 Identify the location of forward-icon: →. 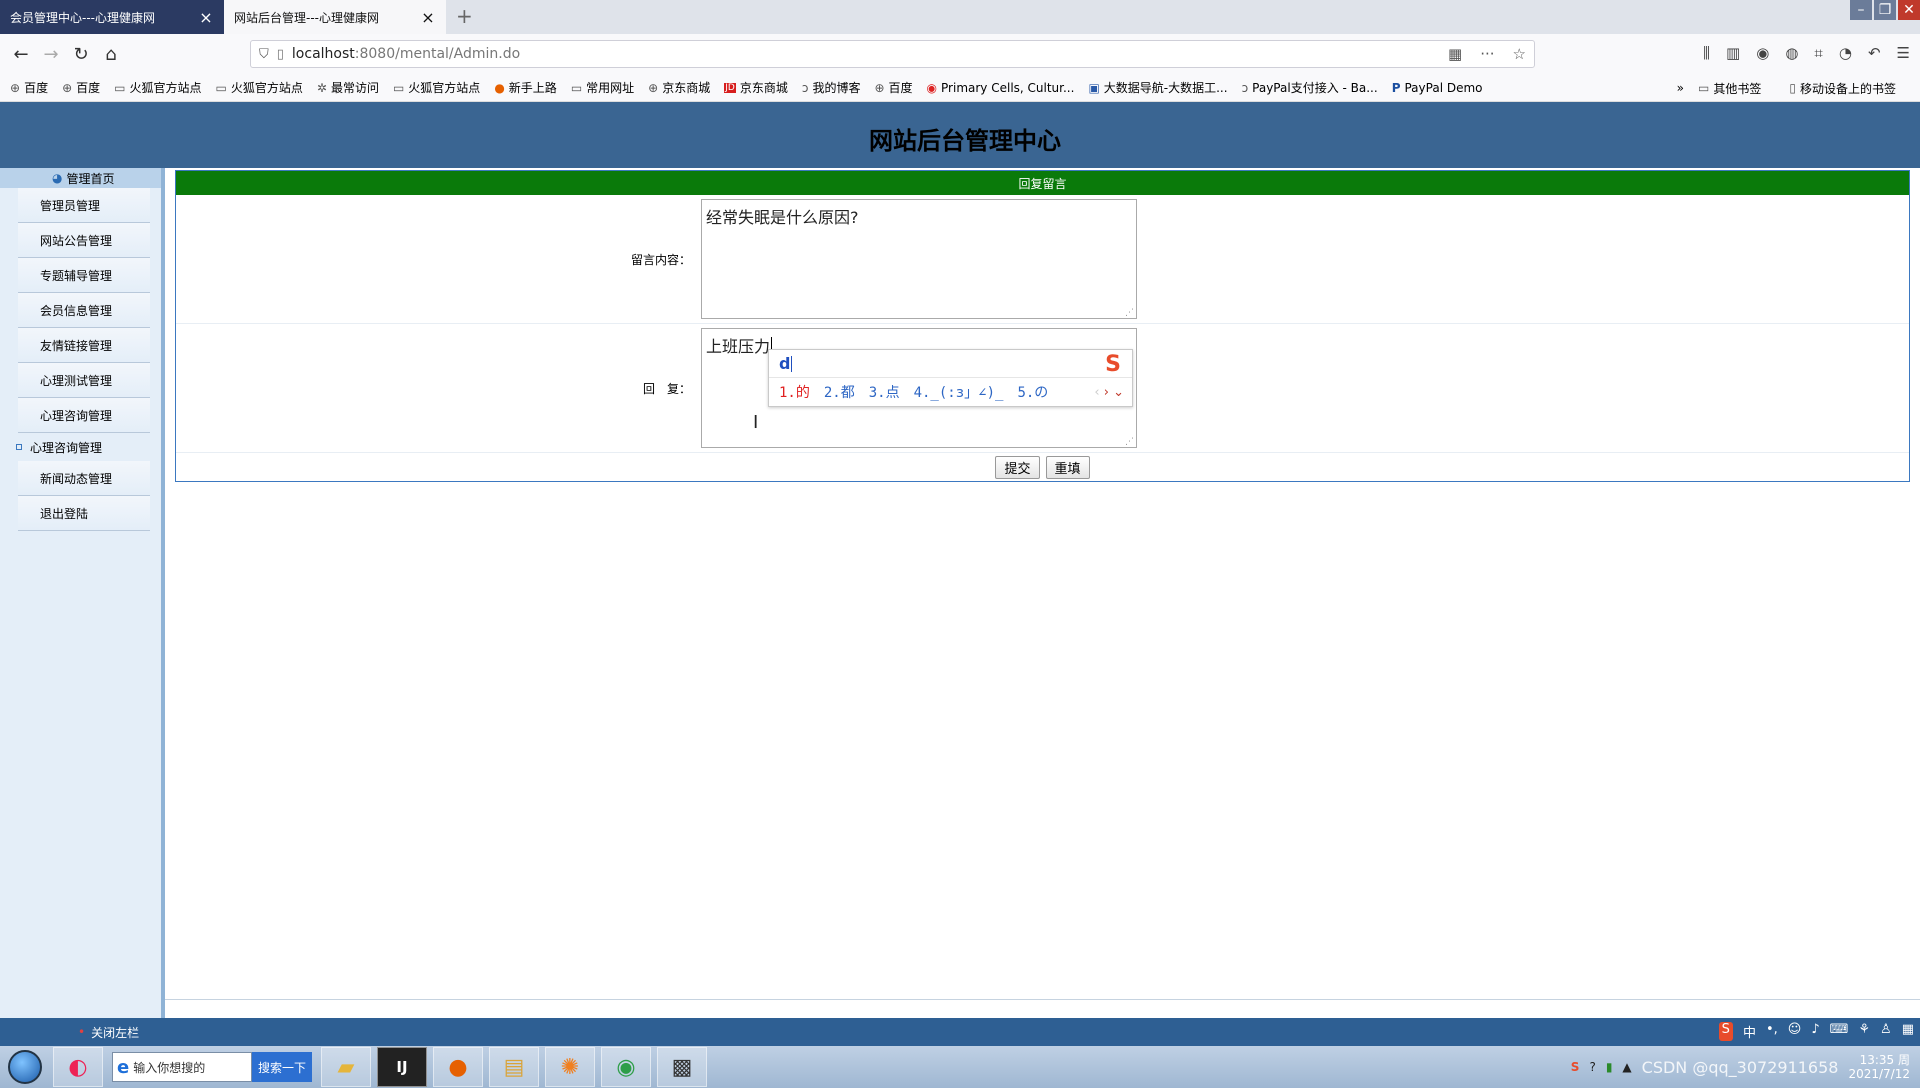
(51, 54).